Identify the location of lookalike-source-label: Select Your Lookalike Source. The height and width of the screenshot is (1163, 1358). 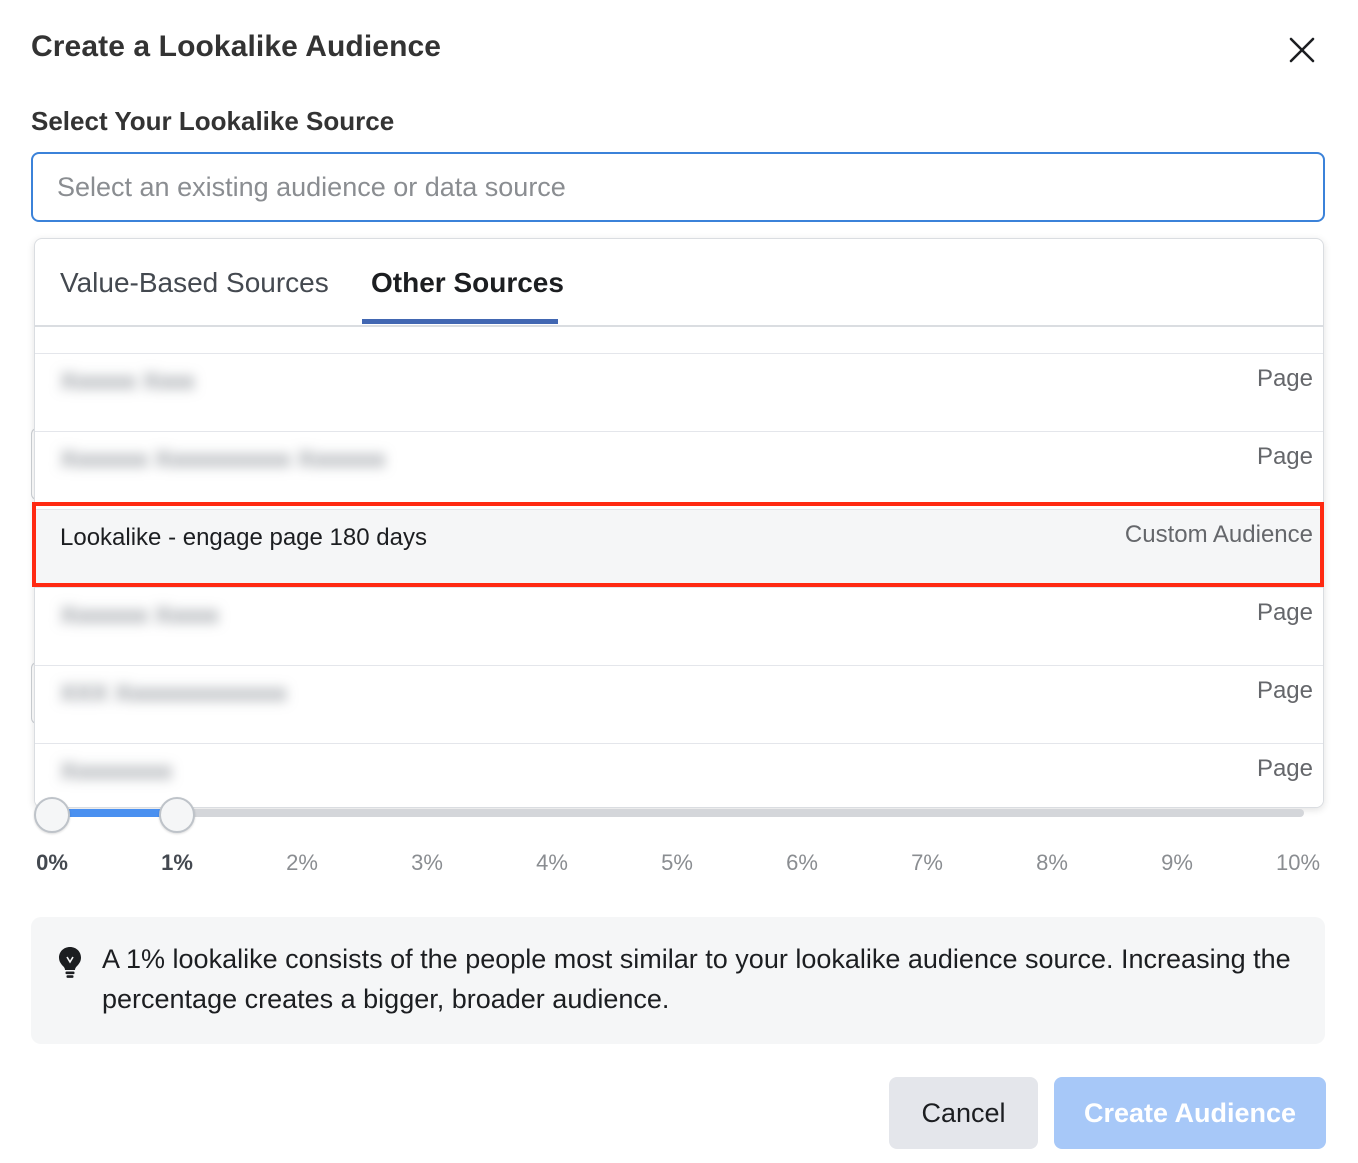
(213, 121).